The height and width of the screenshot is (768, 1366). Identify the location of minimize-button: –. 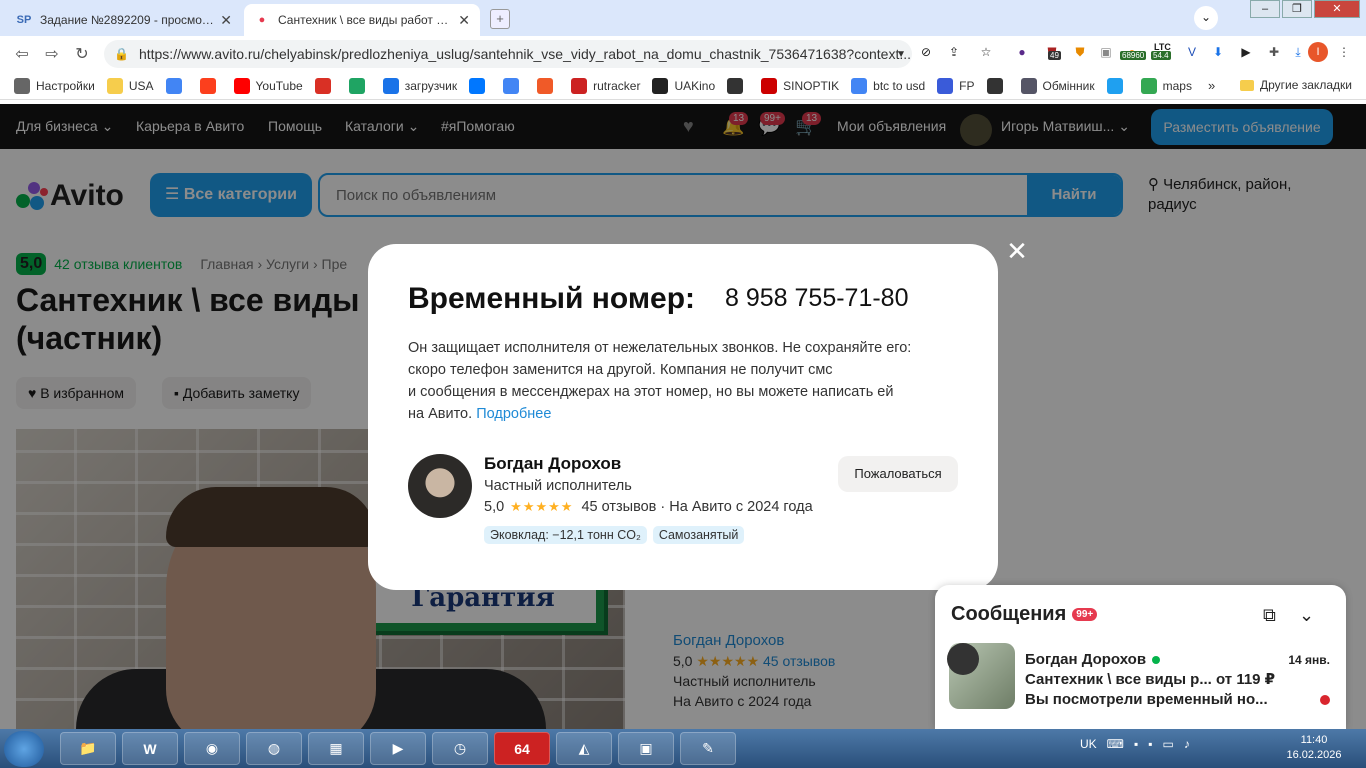
(1265, 9).